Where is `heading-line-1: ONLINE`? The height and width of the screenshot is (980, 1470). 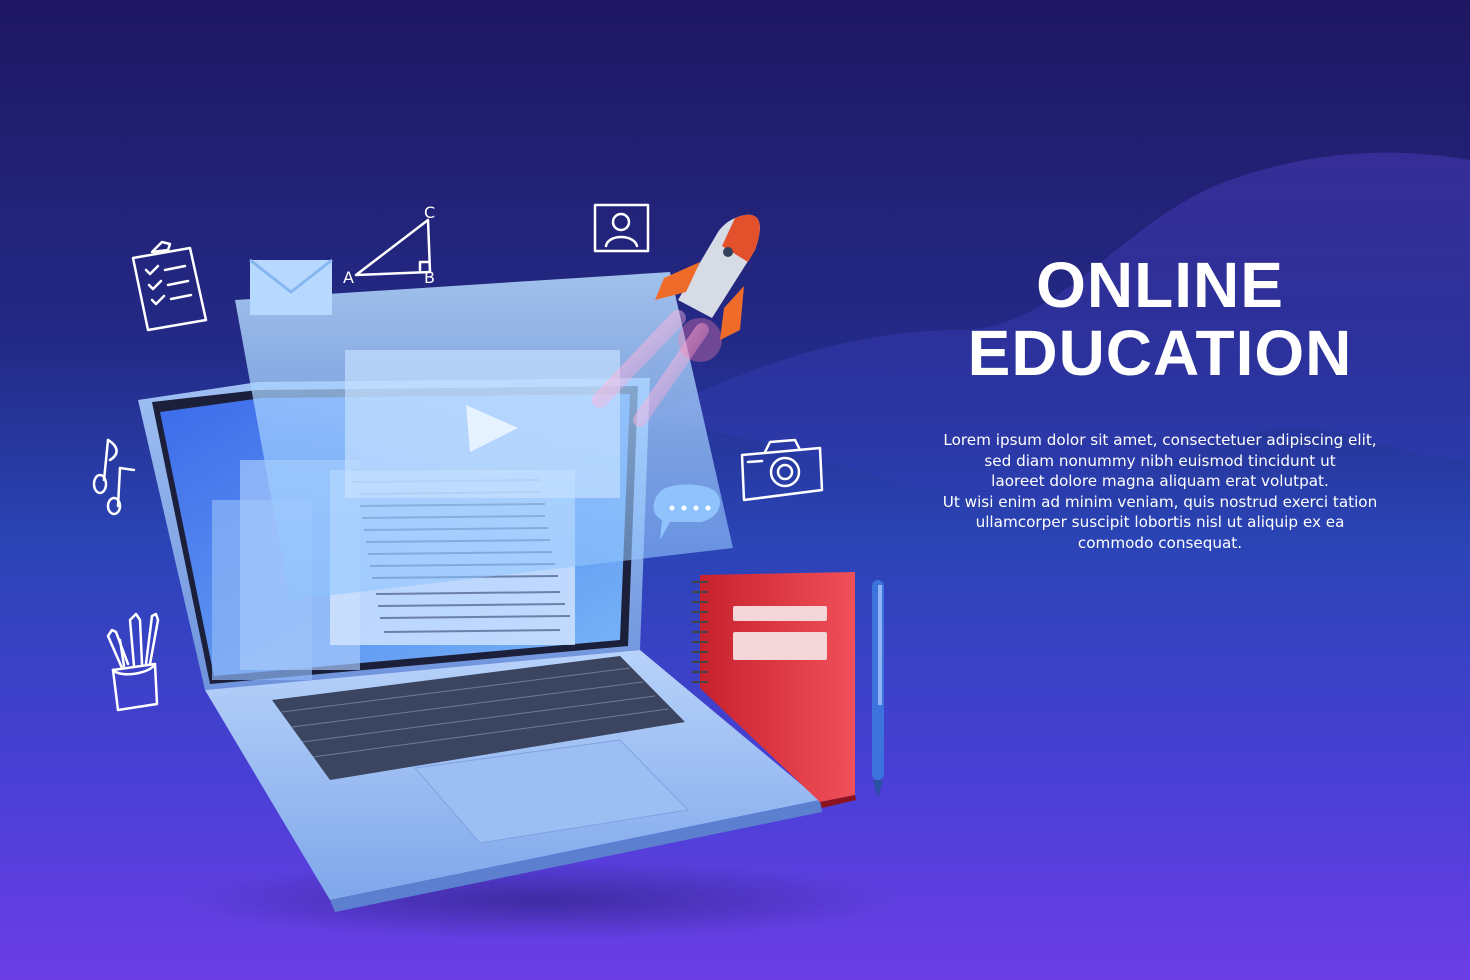 heading-line-1: ONLINE is located at coordinates (1160, 285).